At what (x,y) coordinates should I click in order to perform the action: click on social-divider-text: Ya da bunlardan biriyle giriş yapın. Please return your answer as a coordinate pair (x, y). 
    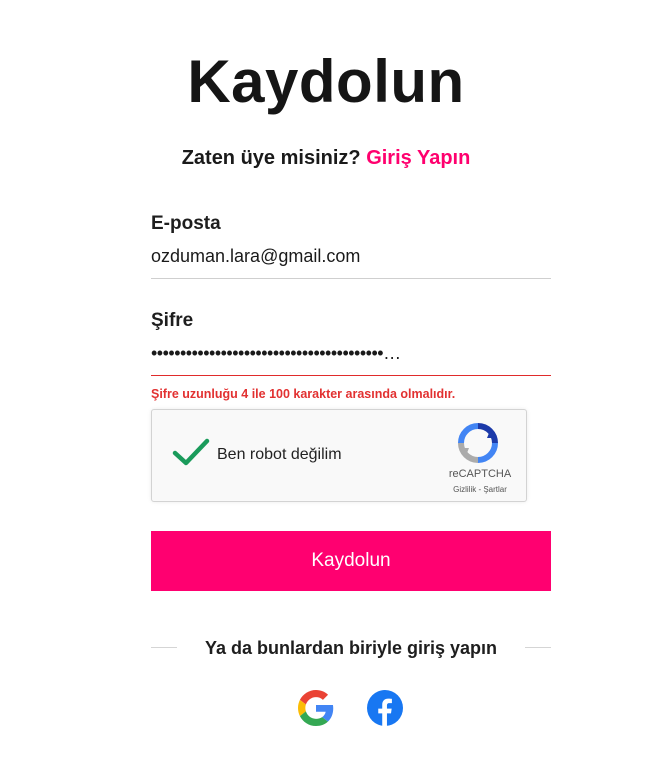
    Looking at the image, I should click on (351, 648).